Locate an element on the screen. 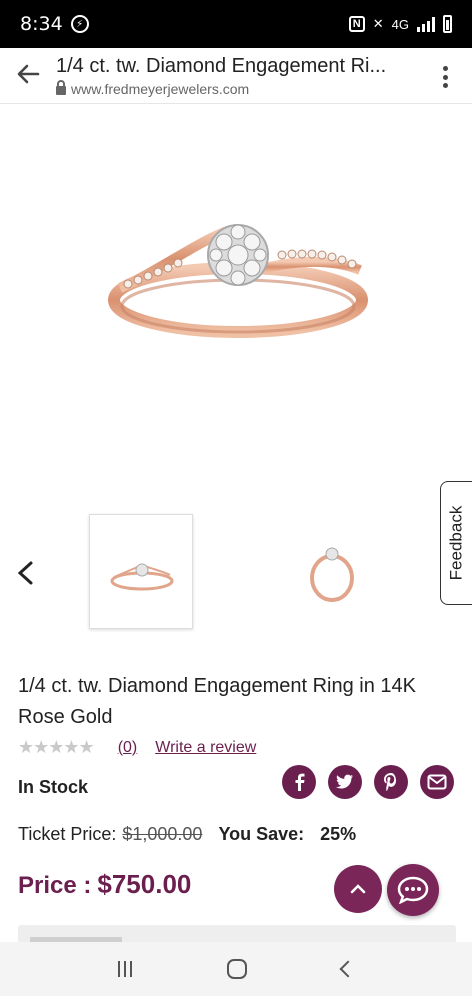  system-nav-bar is located at coordinates (236, 969).